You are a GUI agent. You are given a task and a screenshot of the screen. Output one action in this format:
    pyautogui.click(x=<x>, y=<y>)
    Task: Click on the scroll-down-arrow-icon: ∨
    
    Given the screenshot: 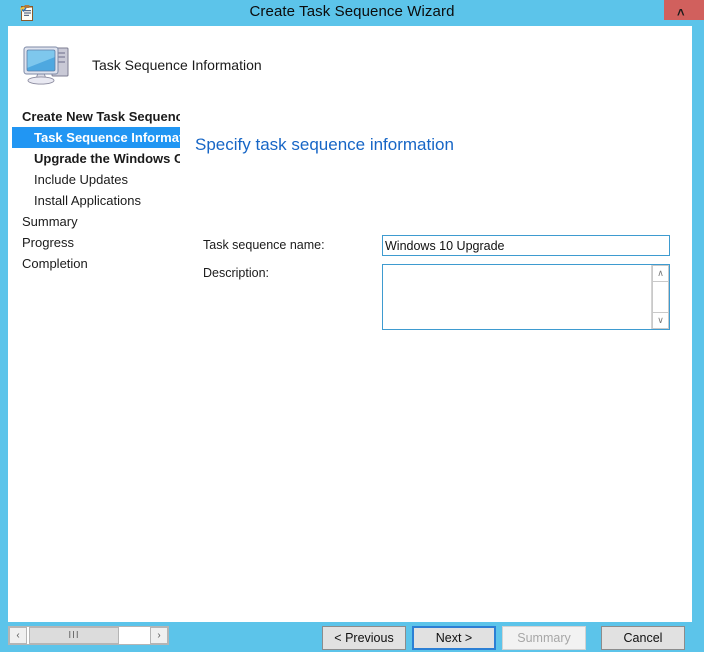 What is the action you would take?
    pyautogui.click(x=660, y=320)
    